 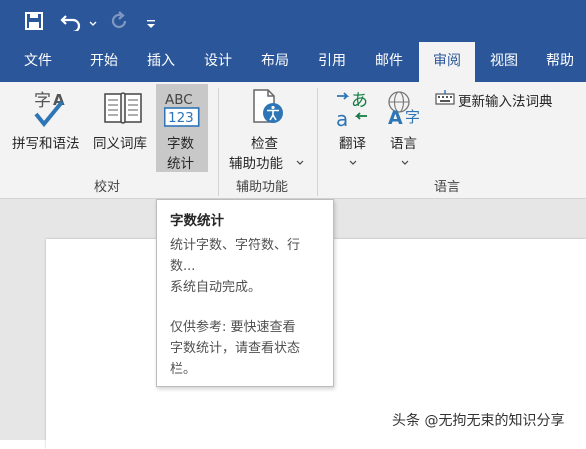 What do you see at coordinates (359, 101) in the screenshot?
I see `translate-icon-char: あ` at bounding box center [359, 101].